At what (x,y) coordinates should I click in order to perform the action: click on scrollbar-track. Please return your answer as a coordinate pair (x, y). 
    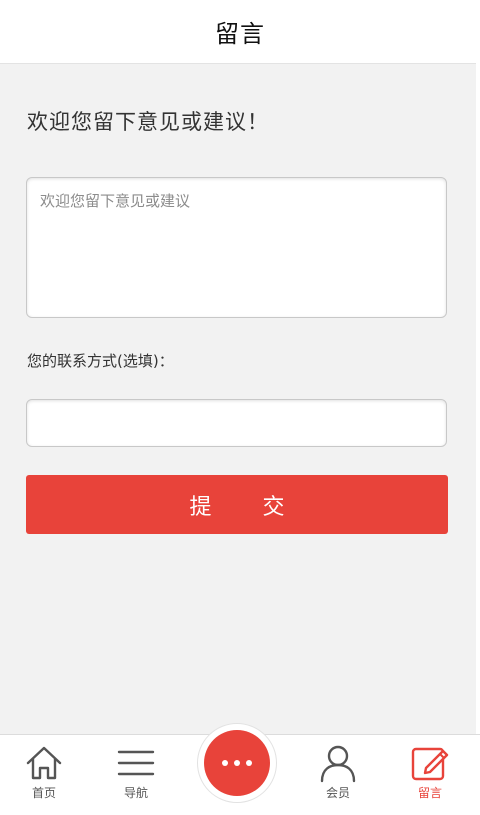
    Looking at the image, I should click on (478, 407).